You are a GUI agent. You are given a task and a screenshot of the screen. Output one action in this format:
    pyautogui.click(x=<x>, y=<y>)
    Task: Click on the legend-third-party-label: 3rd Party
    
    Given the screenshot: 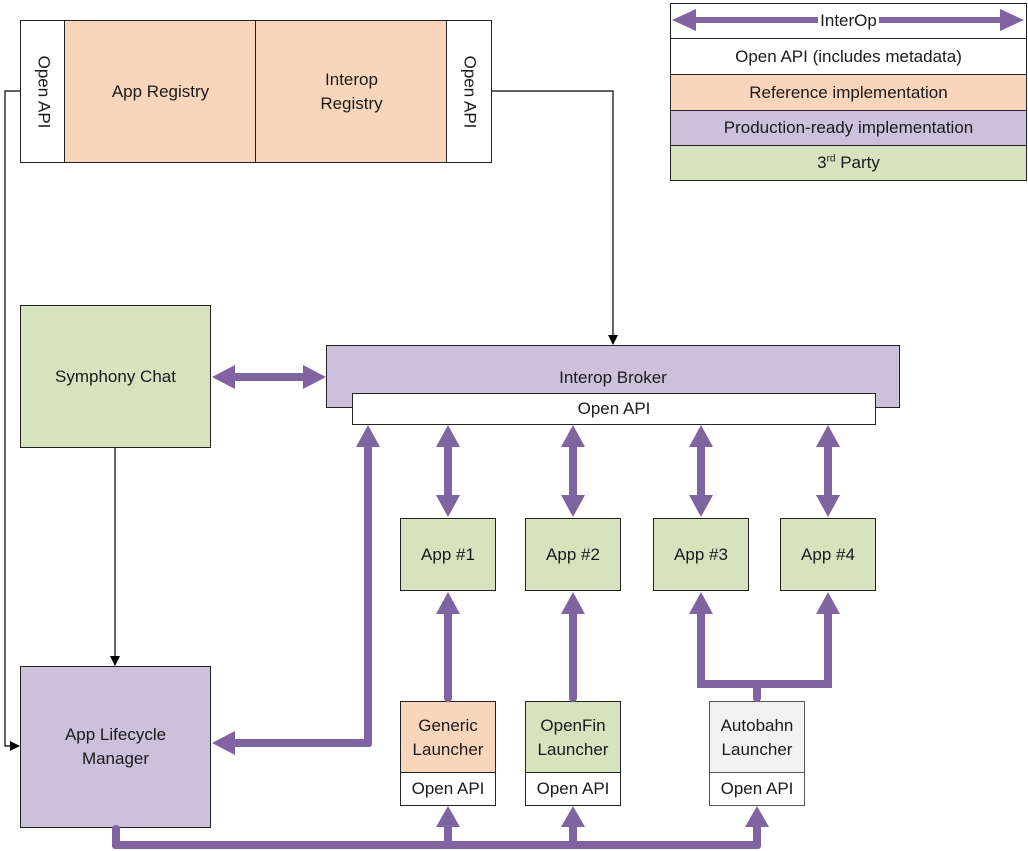 What is the action you would take?
    pyautogui.click(x=848, y=163)
    